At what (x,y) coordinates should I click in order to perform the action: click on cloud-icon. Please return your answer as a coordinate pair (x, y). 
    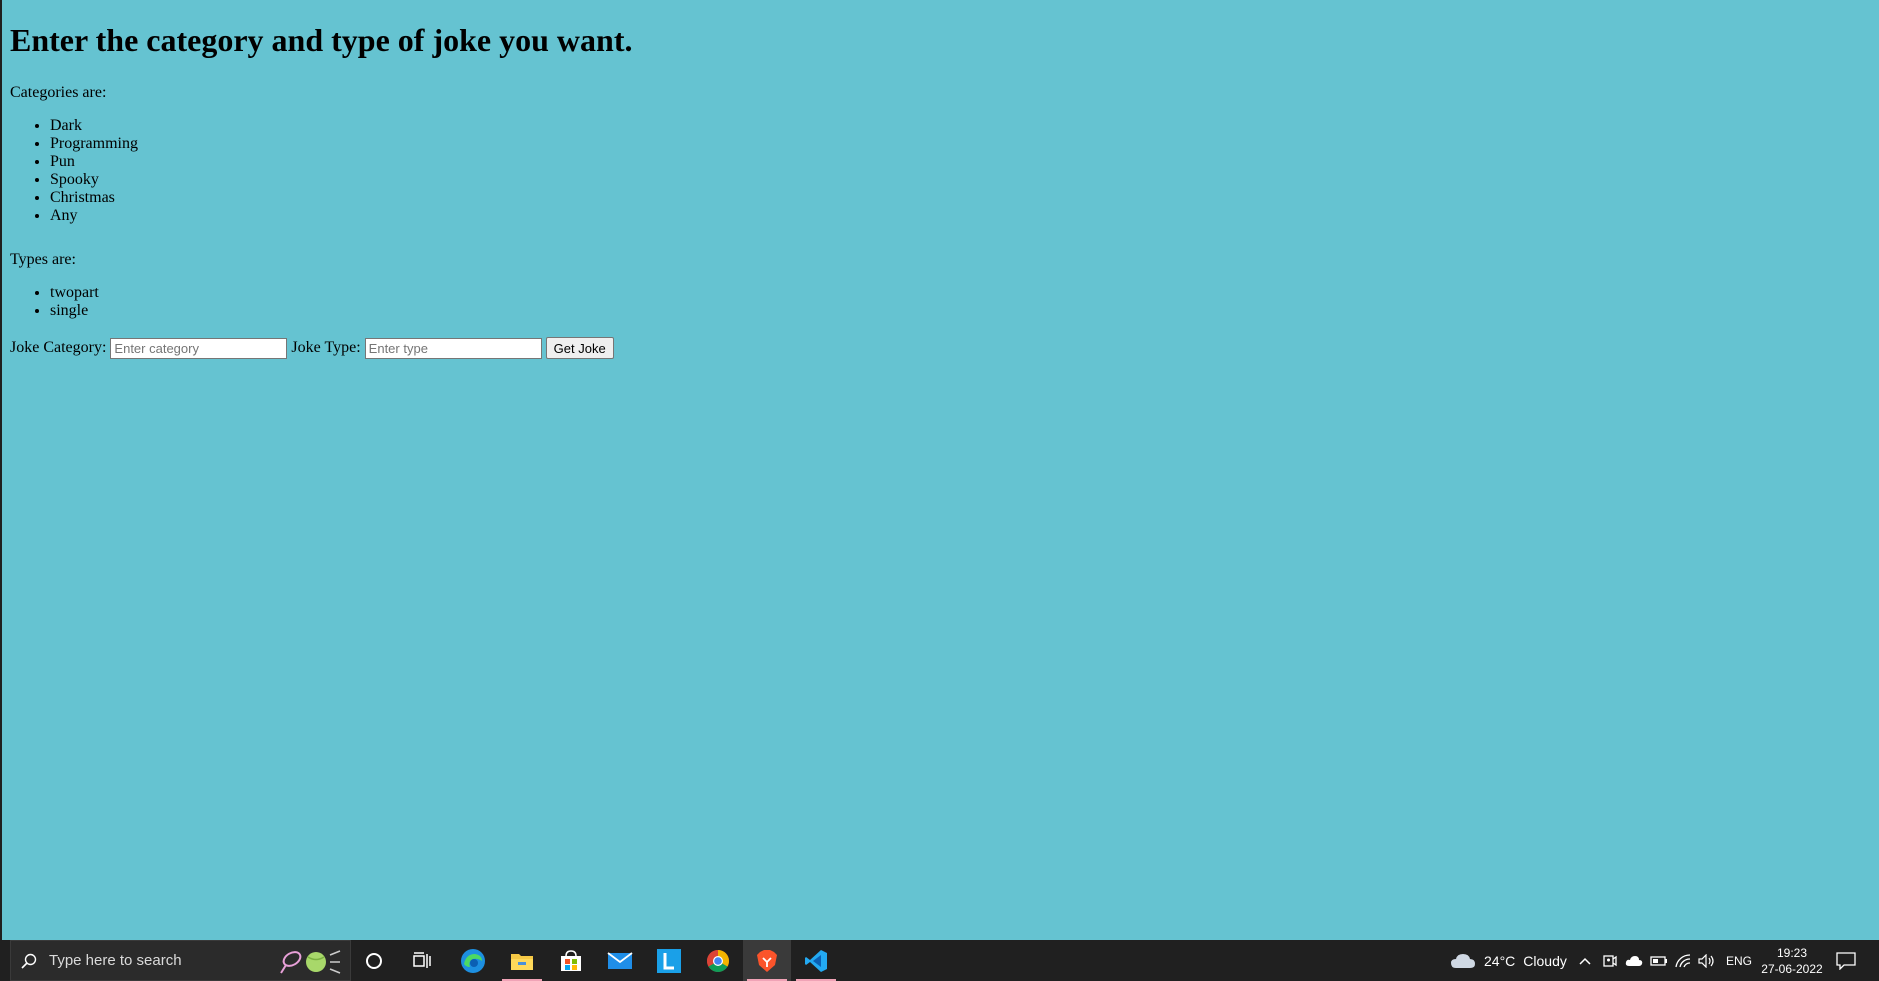
    Looking at the image, I should click on (1463, 960).